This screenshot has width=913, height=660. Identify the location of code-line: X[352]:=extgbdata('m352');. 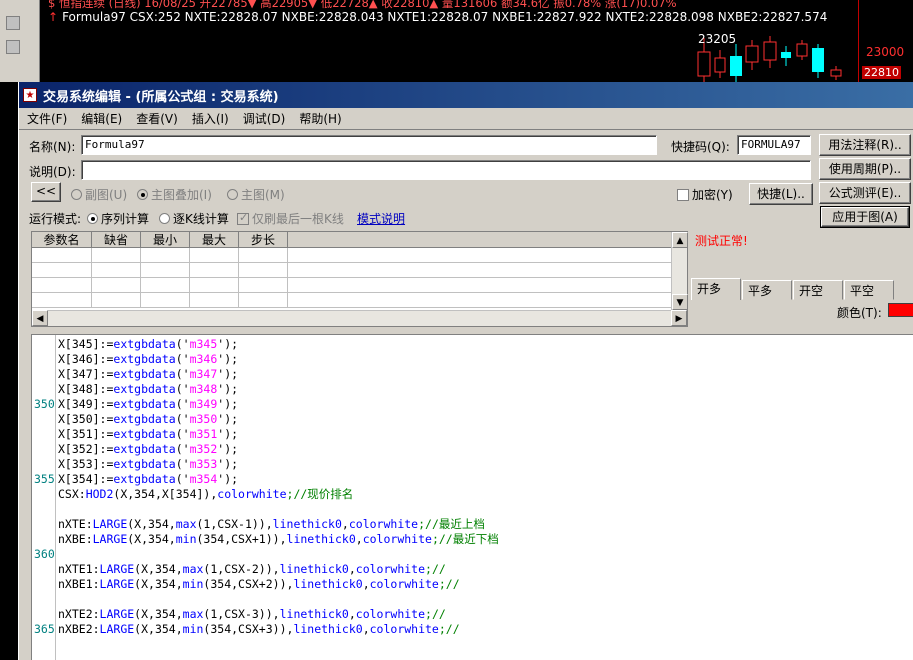
(278, 449).